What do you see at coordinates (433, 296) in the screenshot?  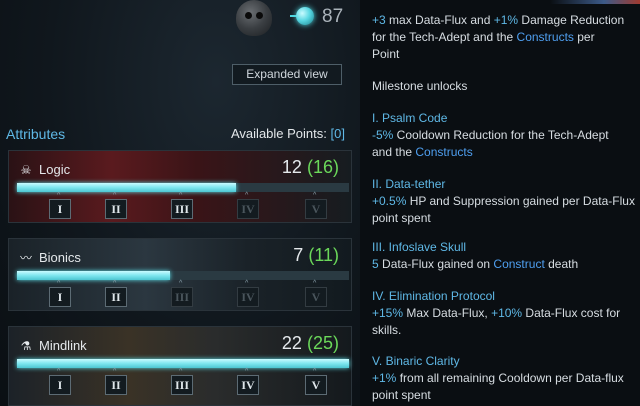 I see `milestone-title: IV. Elimination Protocol` at bounding box center [433, 296].